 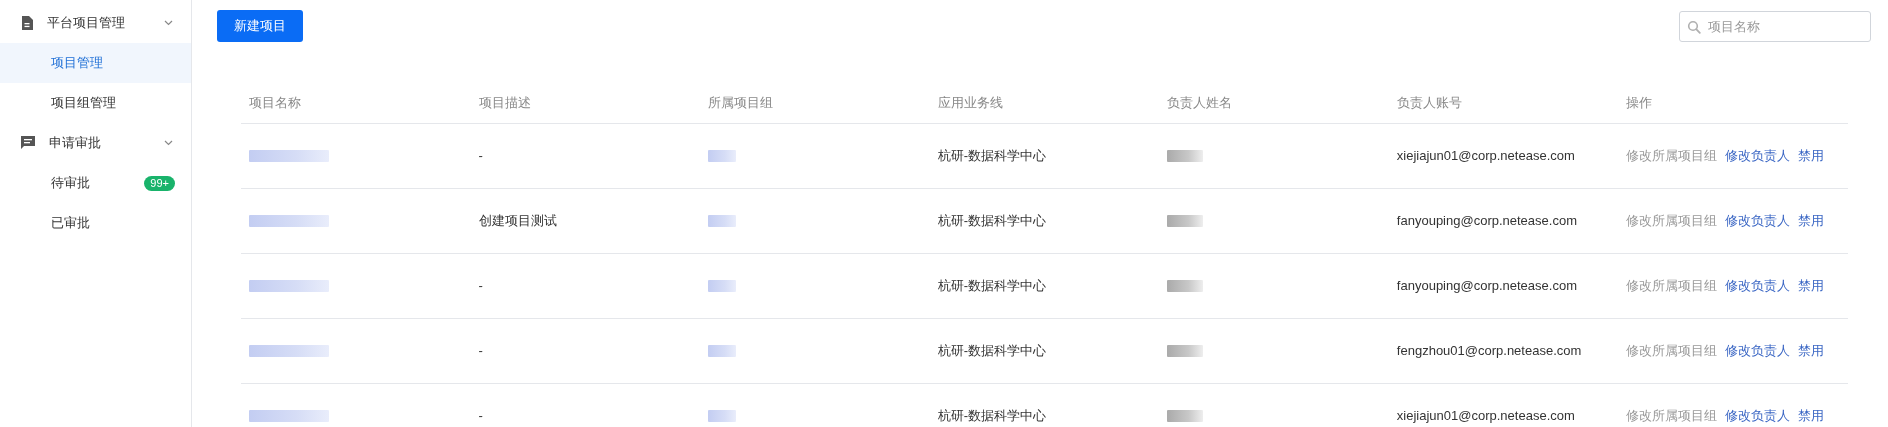 What do you see at coordinates (1200, 102) in the screenshot?
I see `column-header: 负责人姓名` at bounding box center [1200, 102].